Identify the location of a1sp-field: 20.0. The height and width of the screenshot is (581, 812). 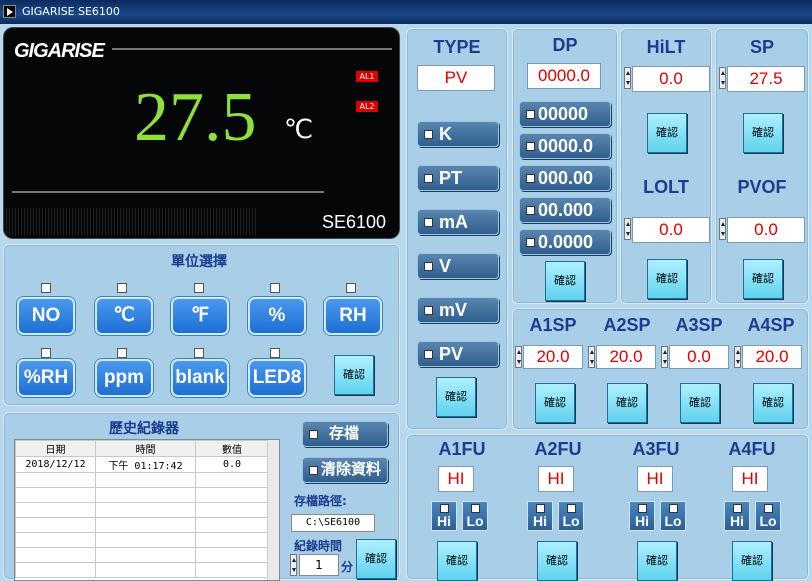
(553, 357).